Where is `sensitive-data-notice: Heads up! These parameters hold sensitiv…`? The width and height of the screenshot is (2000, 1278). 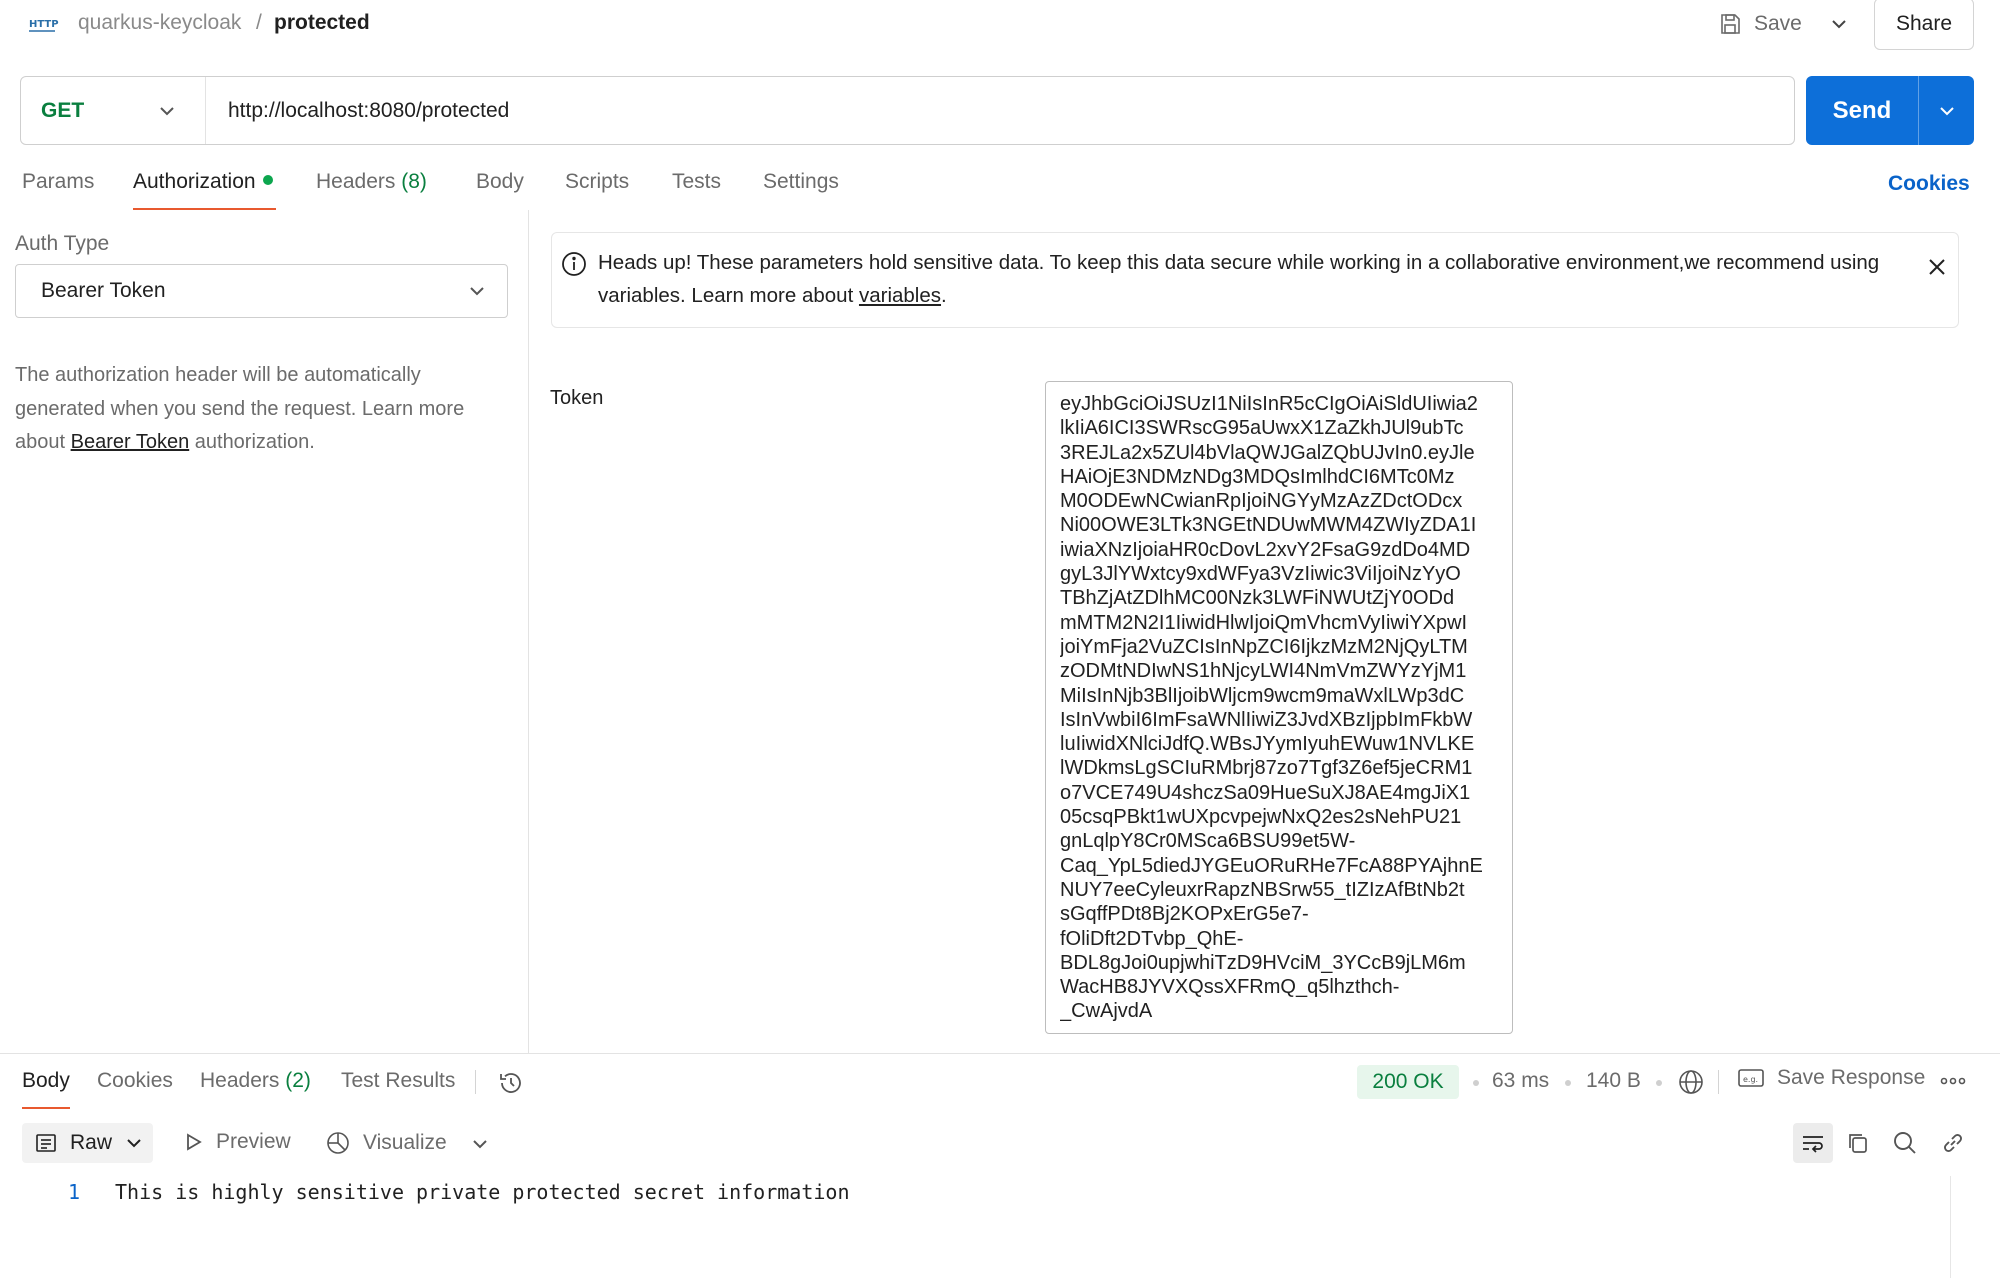 sensitive-data-notice: Heads up! These parameters hold sensitiv… is located at coordinates (1255, 280).